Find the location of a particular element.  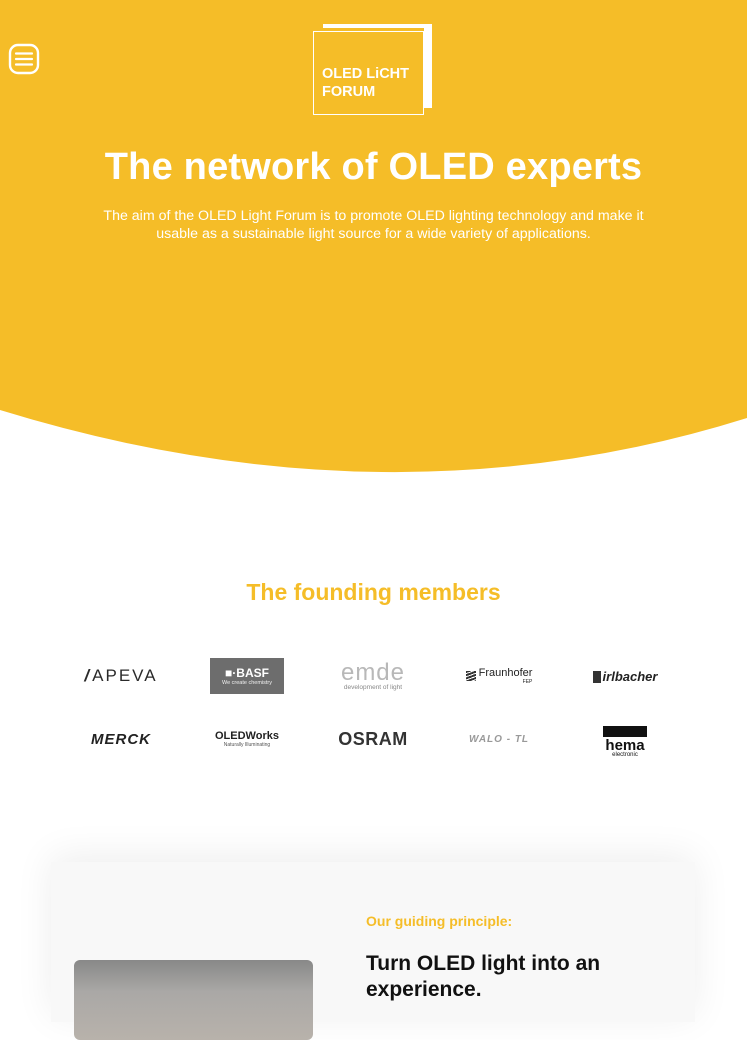

hema-logo-text: hema is located at coordinates (625, 745).